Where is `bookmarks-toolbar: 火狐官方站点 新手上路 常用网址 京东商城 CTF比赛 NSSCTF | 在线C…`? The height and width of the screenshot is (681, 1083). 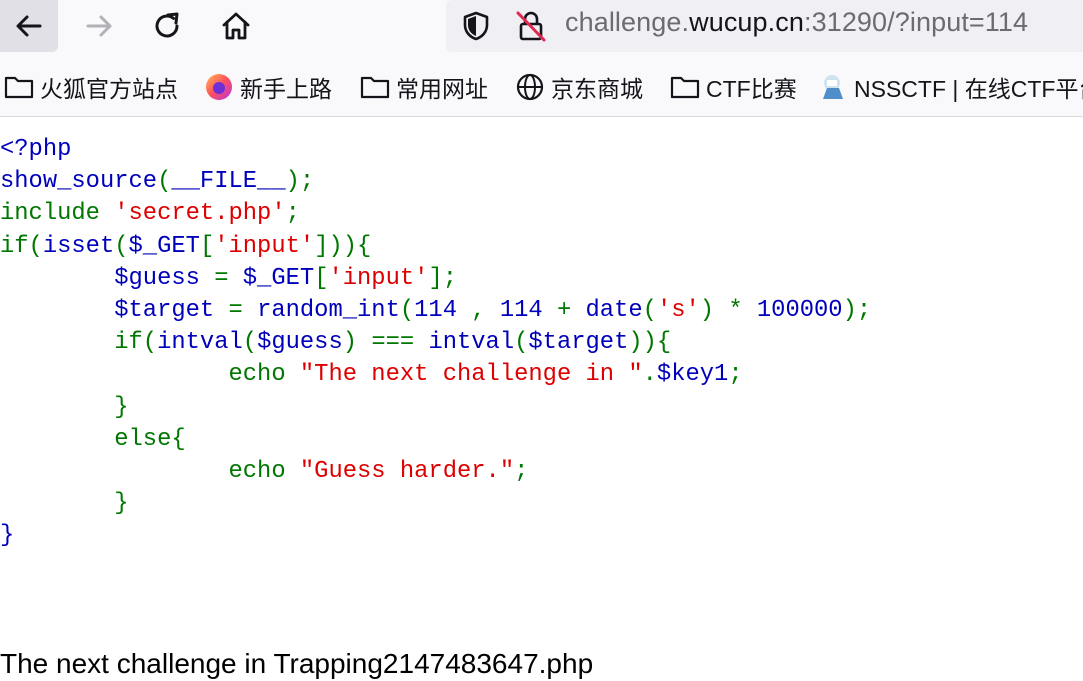 bookmarks-toolbar: 火狐官方站点 新手上路 常用网址 京东商城 CTF比赛 NSSCTF | 在线C… is located at coordinates (541, 87).